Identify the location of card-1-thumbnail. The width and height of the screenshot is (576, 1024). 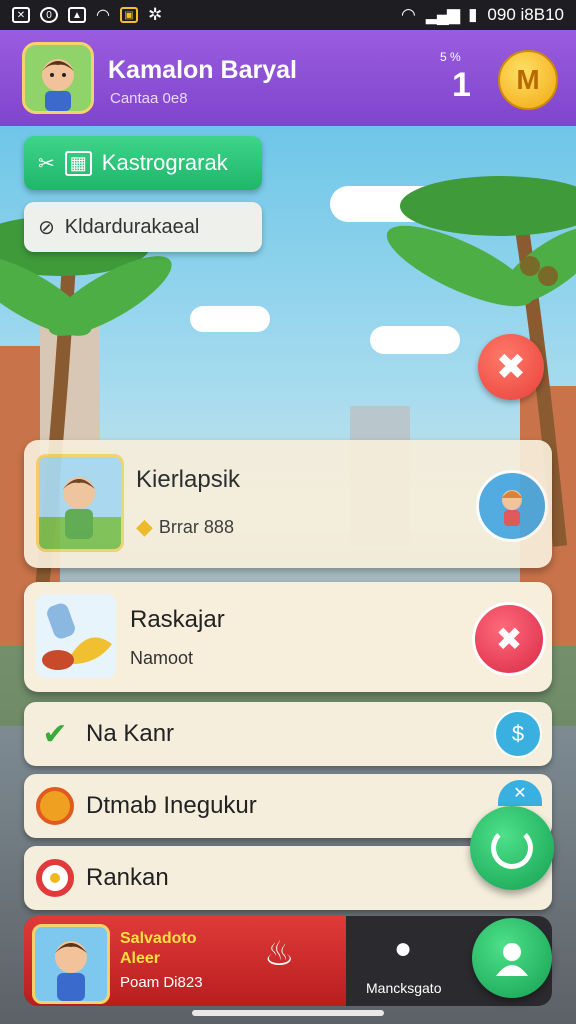
(80, 503).